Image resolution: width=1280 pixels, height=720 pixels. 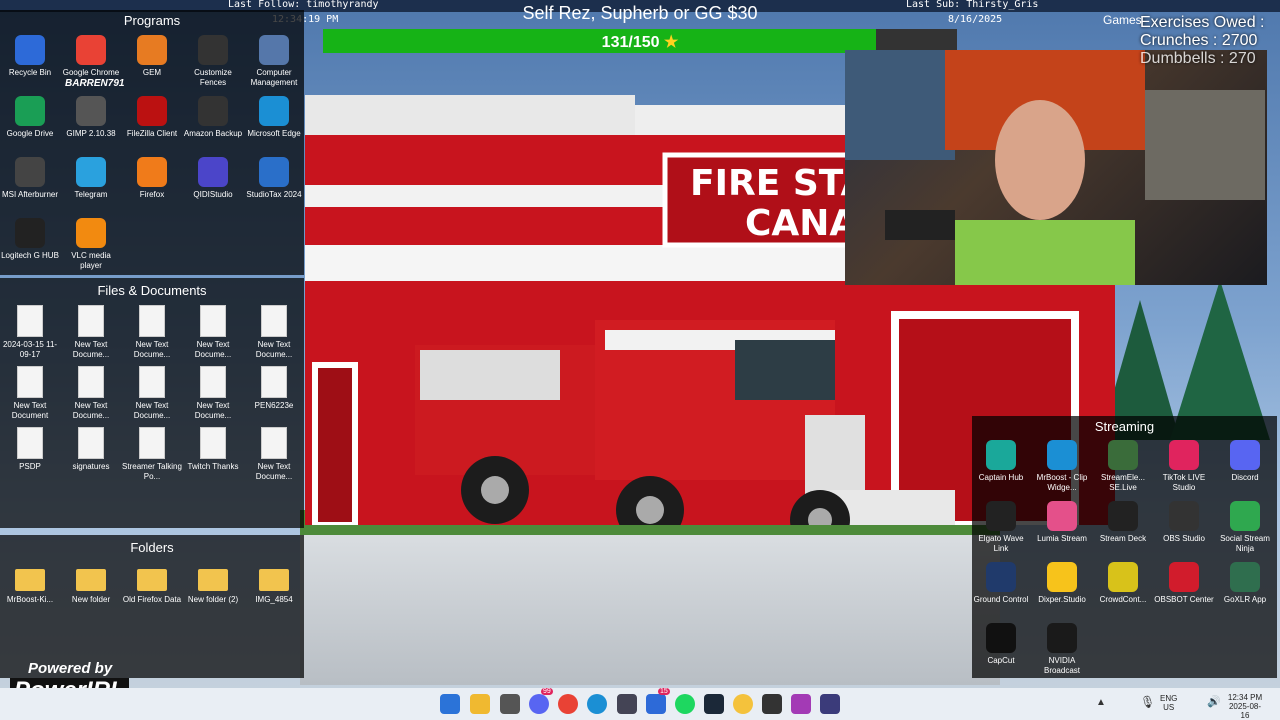 What do you see at coordinates (1062, 583) in the screenshot?
I see `stream-app-item: Dixper.Studio` at bounding box center [1062, 583].